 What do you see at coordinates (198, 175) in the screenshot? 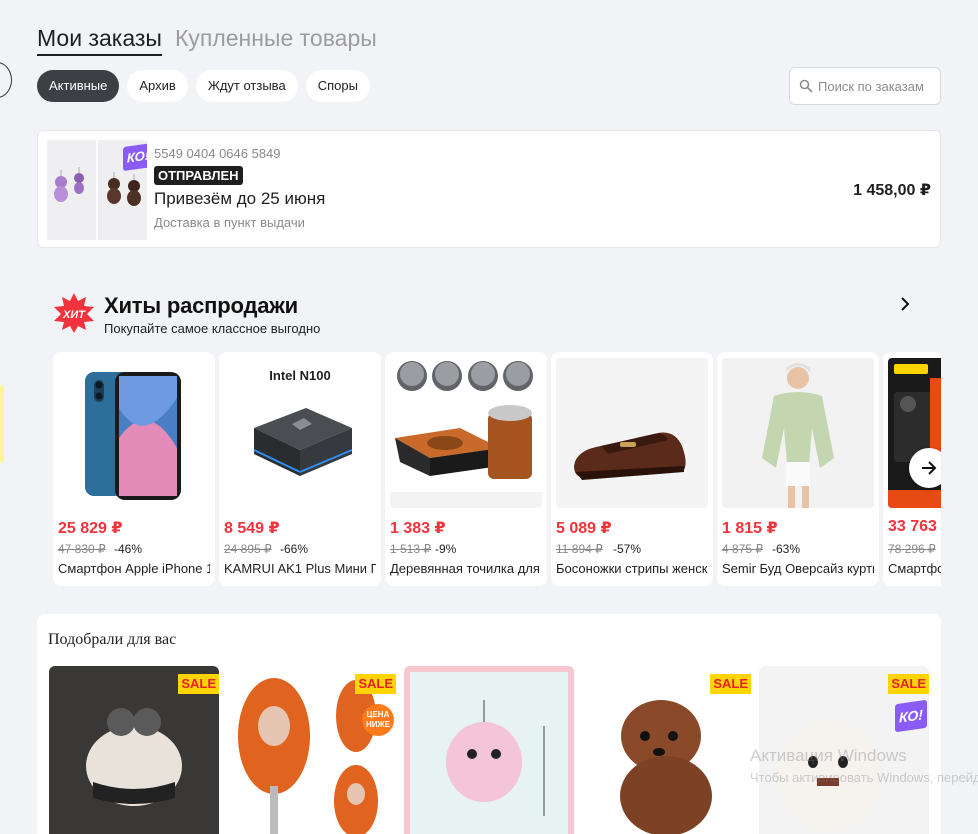
I see `status-badge: ОТПРАВЛЕН` at bounding box center [198, 175].